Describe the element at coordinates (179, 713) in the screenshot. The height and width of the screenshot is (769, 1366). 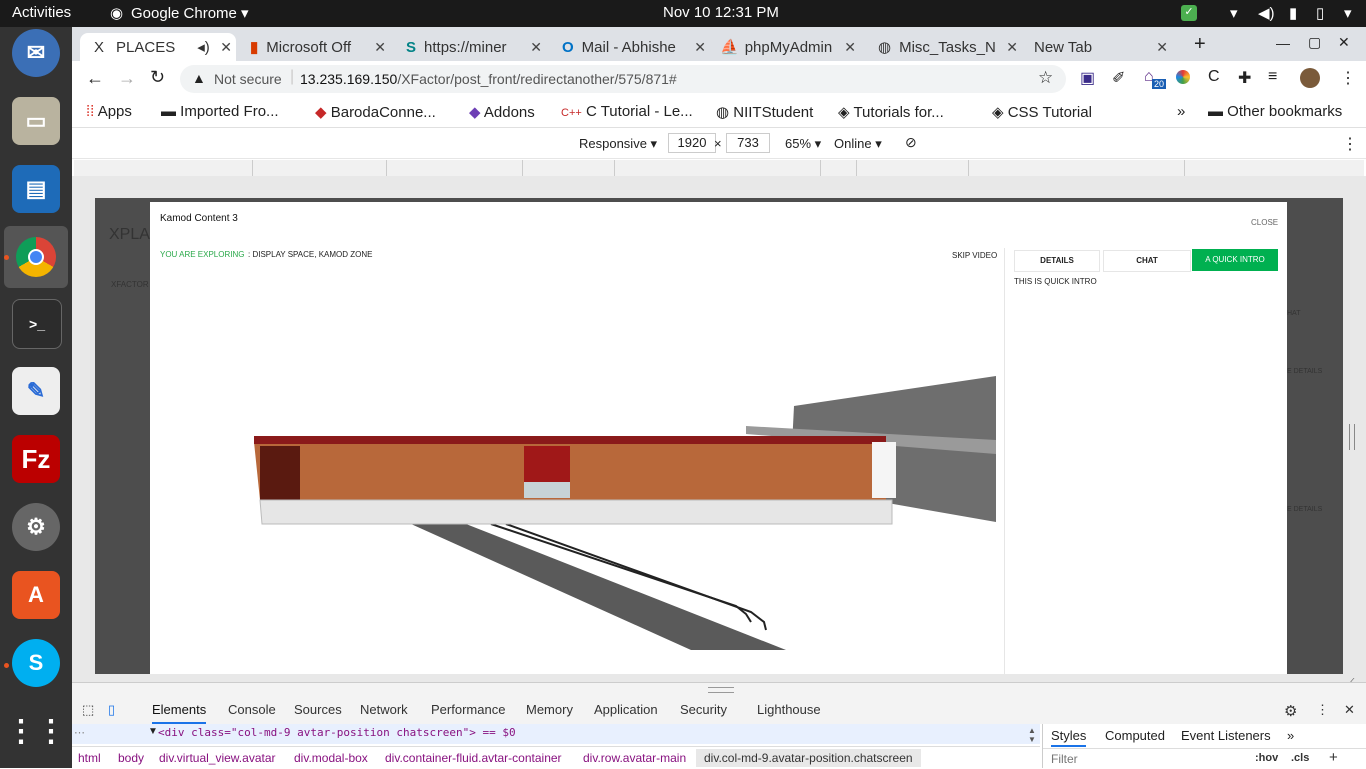
I see `tab-elements: Elements` at that location.